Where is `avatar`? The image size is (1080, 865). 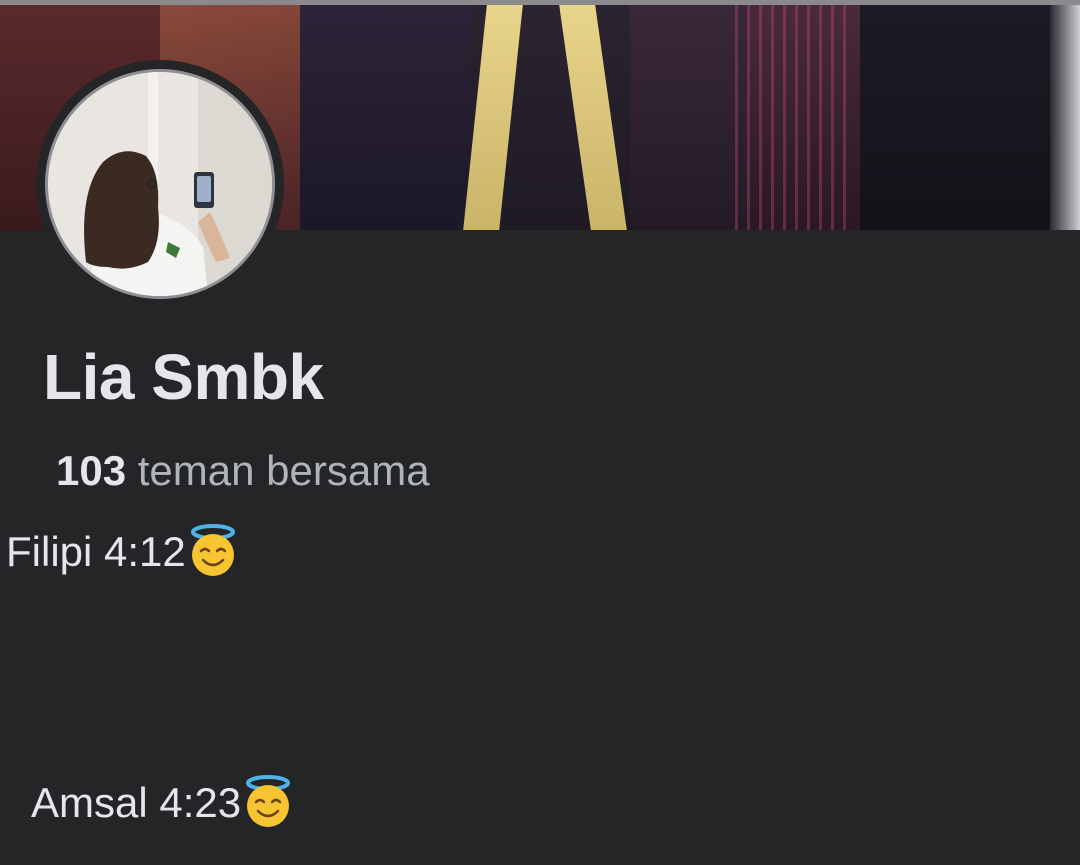
avatar is located at coordinates (160, 184).